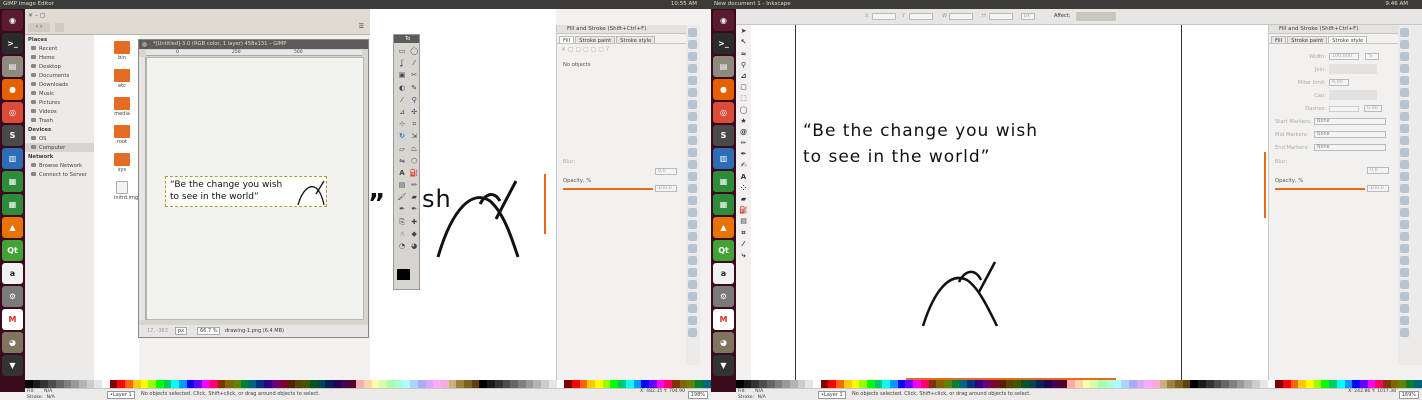  I want to click on wand-icon: ⁄, so click(414, 63).